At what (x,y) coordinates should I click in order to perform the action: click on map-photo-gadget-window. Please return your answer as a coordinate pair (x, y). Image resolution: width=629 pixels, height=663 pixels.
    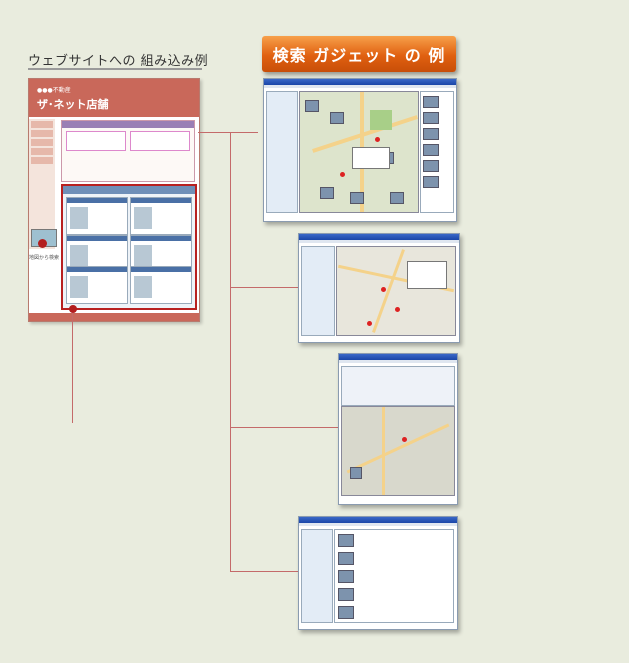
    Looking at the image, I should click on (360, 150).